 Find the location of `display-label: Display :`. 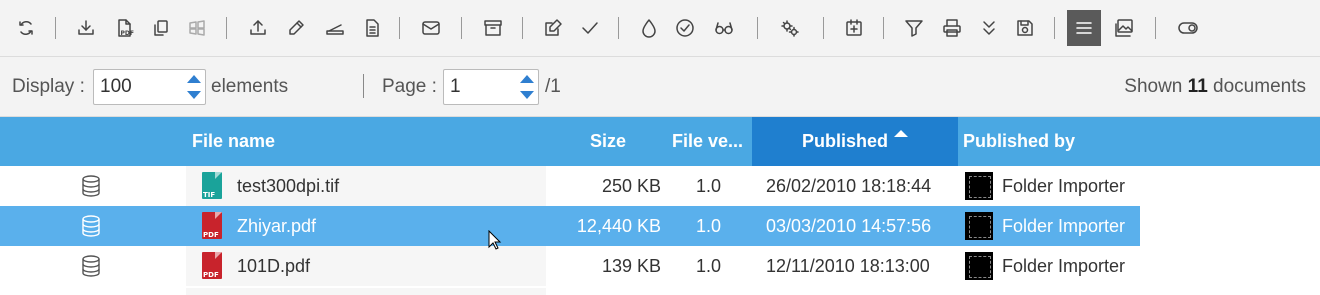

display-label: Display : is located at coordinates (48, 86).